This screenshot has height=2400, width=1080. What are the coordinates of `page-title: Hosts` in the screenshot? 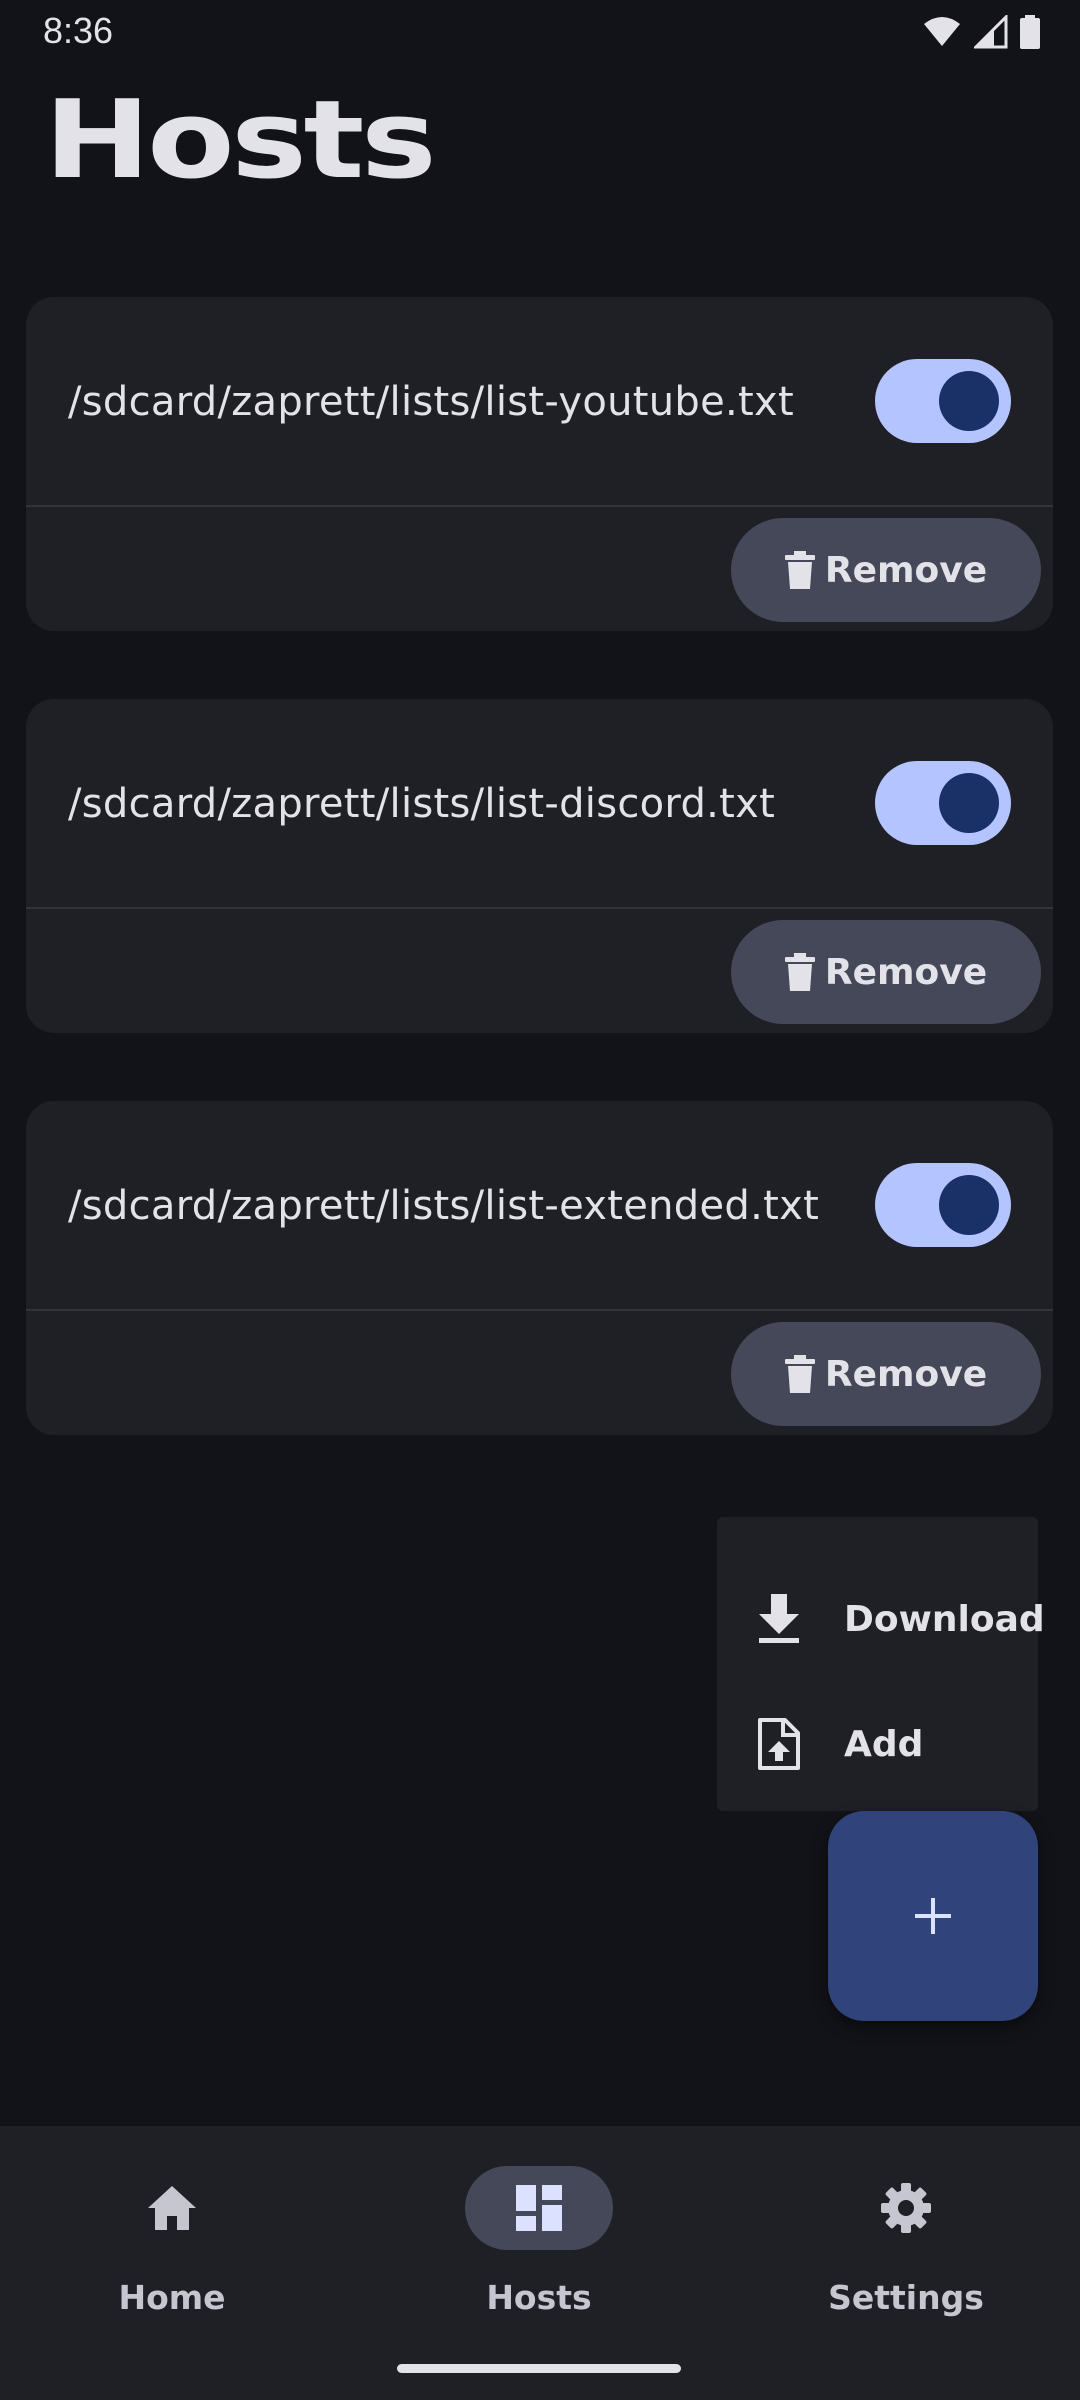 It's located at (240, 140).